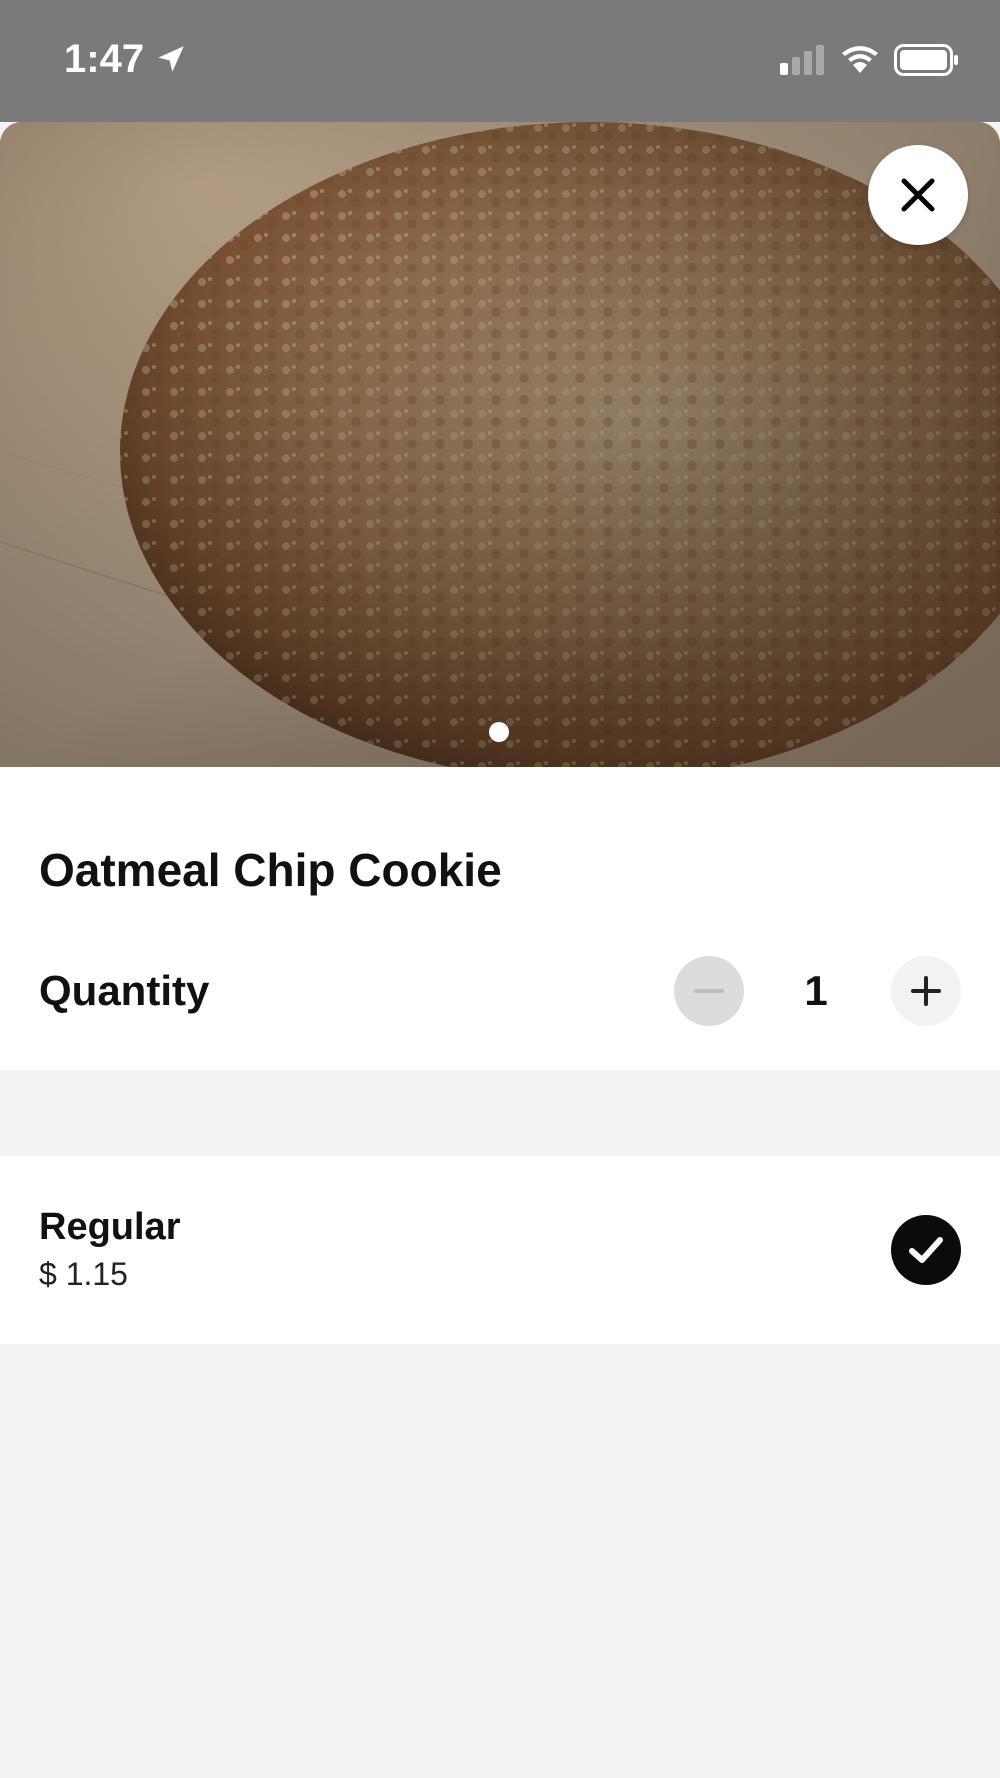 Image resolution: width=1000 pixels, height=1778 pixels. I want to click on close-button, so click(918, 195).